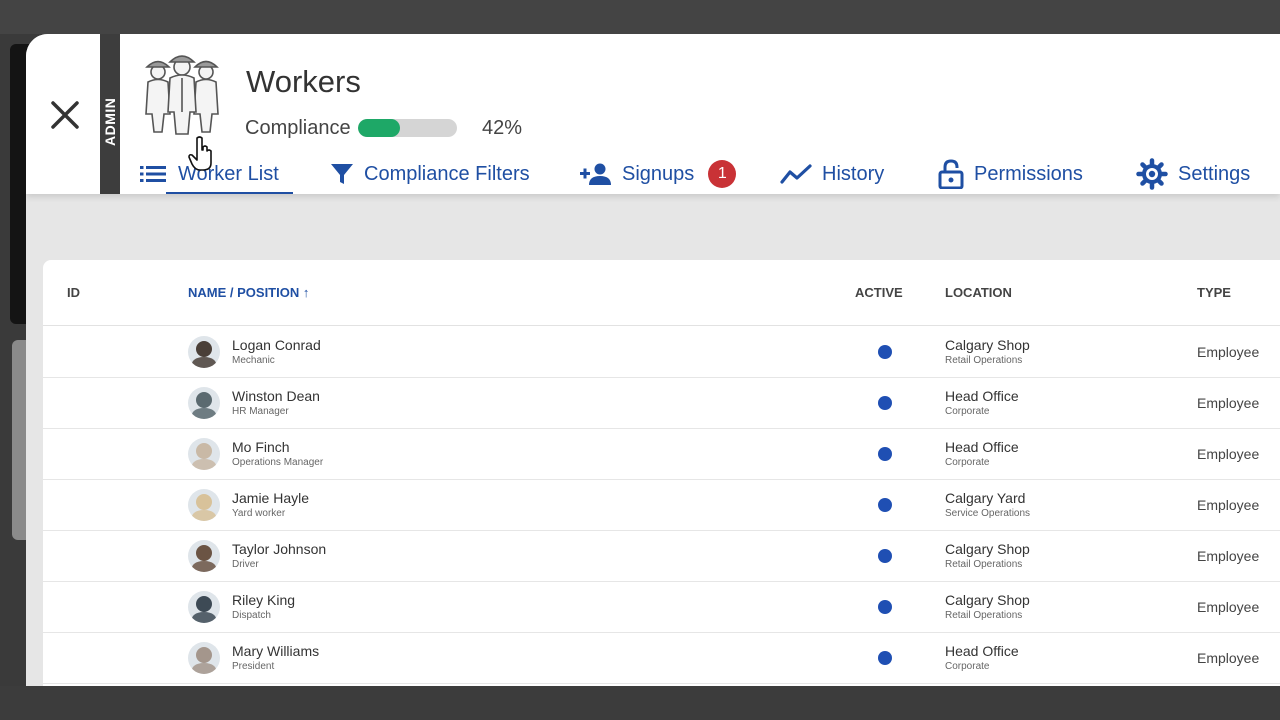 The image size is (1280, 720). I want to click on worker-position: Yard worker, so click(259, 513).